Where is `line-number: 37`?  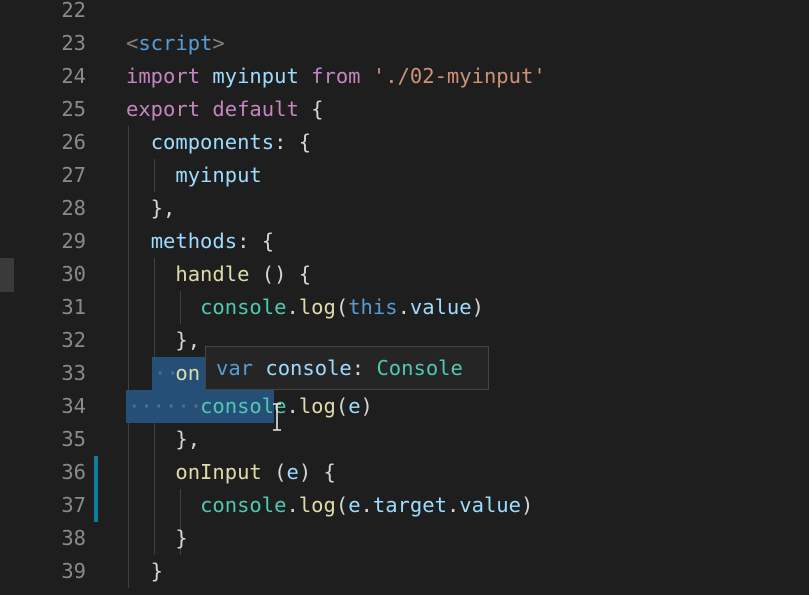
line-number: 37 is located at coordinates (73, 505).